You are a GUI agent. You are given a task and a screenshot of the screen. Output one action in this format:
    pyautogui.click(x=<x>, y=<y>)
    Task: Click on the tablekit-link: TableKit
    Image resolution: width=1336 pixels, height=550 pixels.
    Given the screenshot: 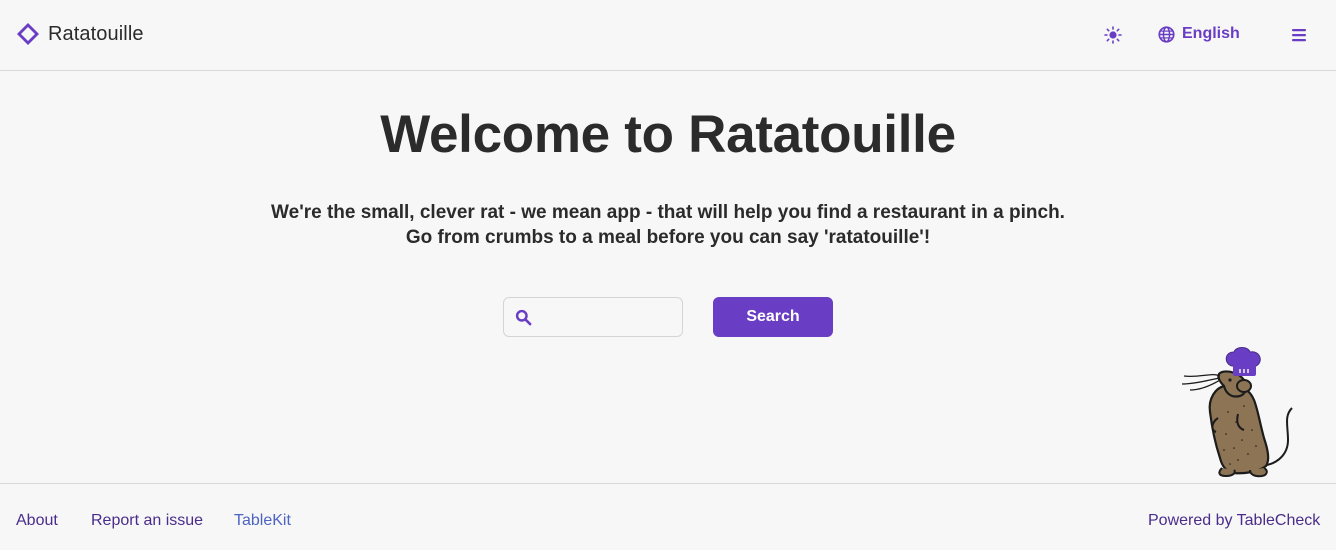 What is the action you would take?
    pyautogui.click(x=262, y=521)
    